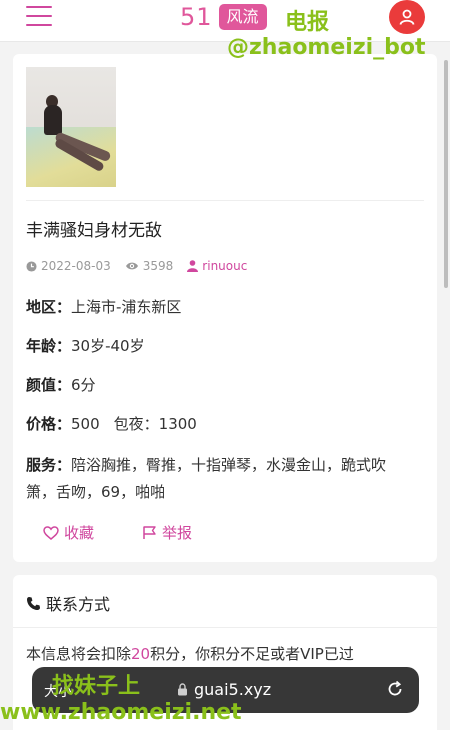  Describe the element at coordinates (79, 654) in the screenshot. I see `notice-text-start: 本信息将会扣除` at that location.